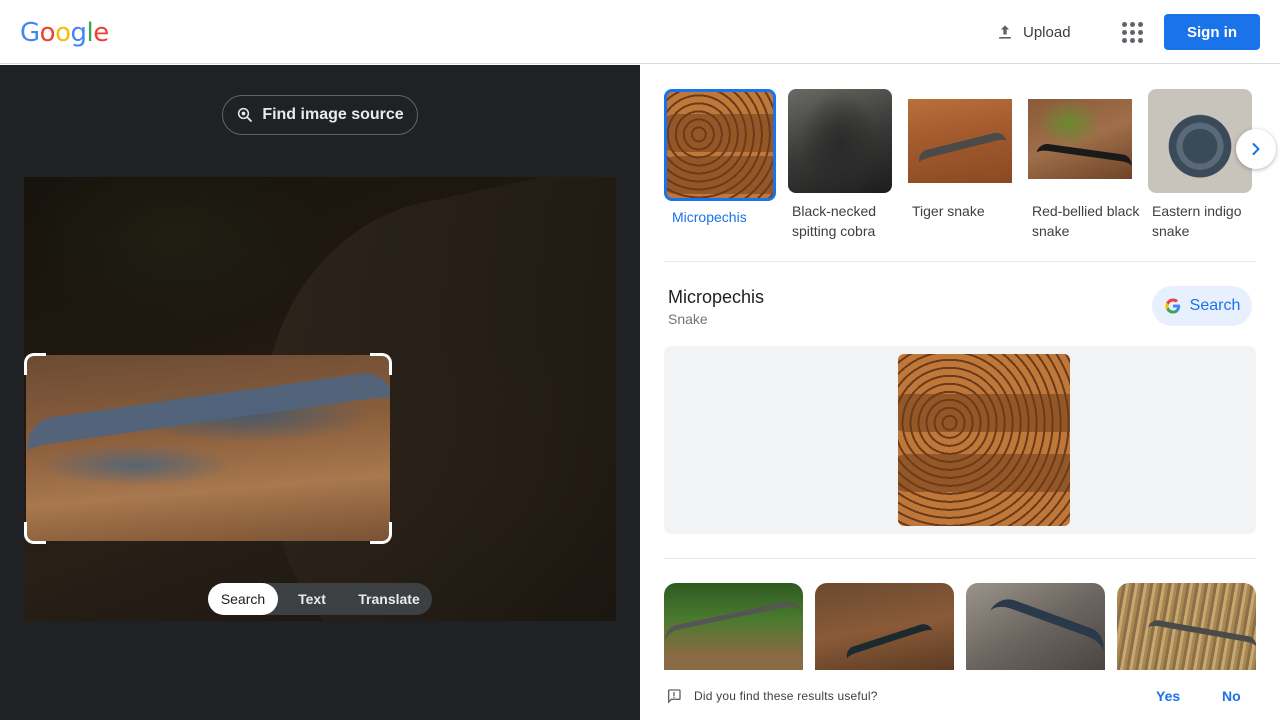  I want to click on entity-image-card, so click(960, 440).